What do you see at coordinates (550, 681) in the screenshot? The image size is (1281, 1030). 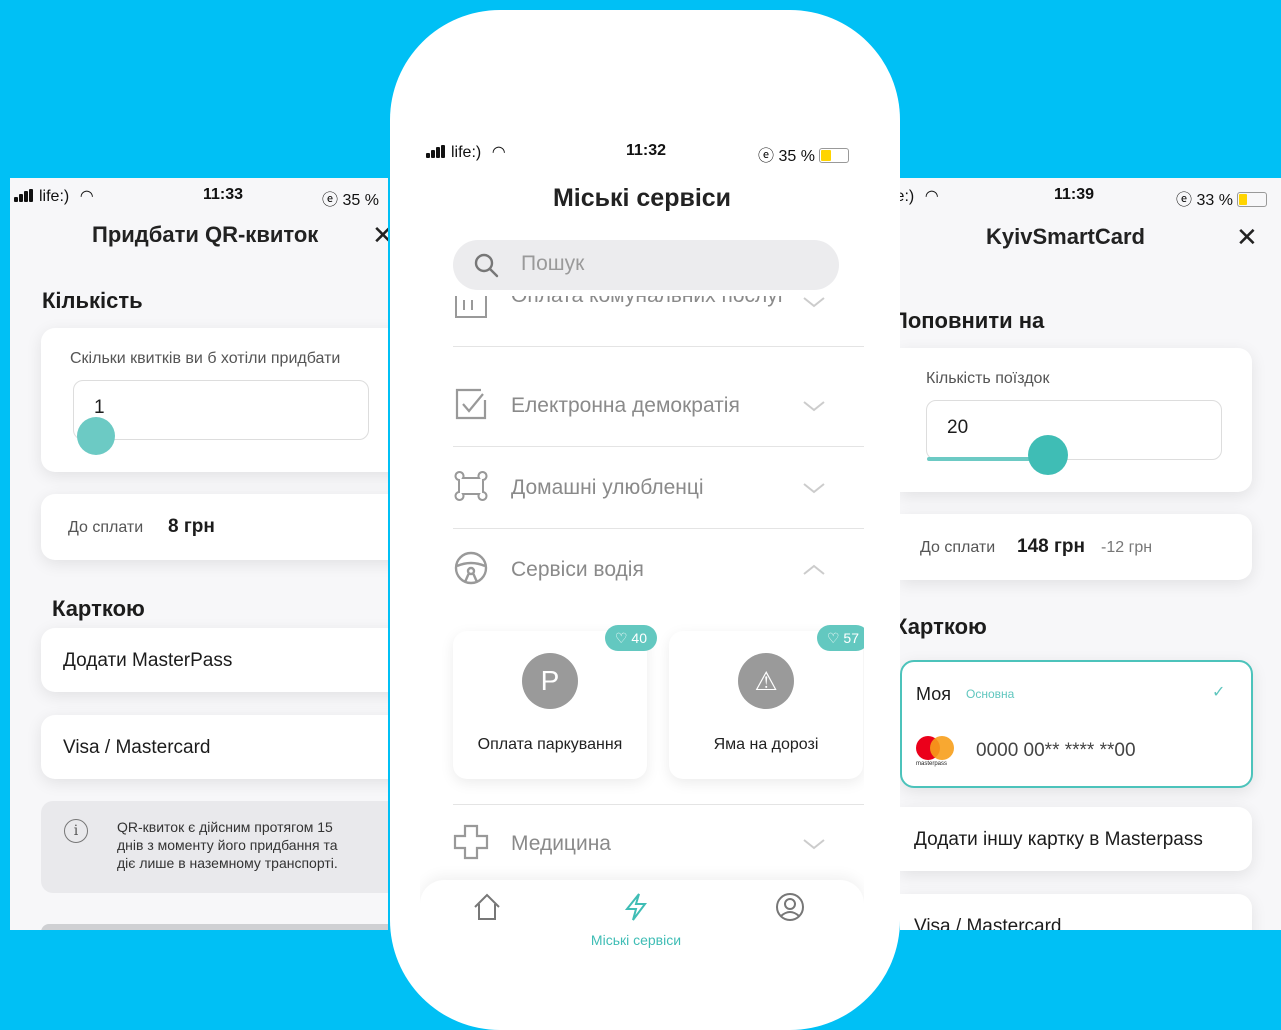 I see `parking-icon: P` at bounding box center [550, 681].